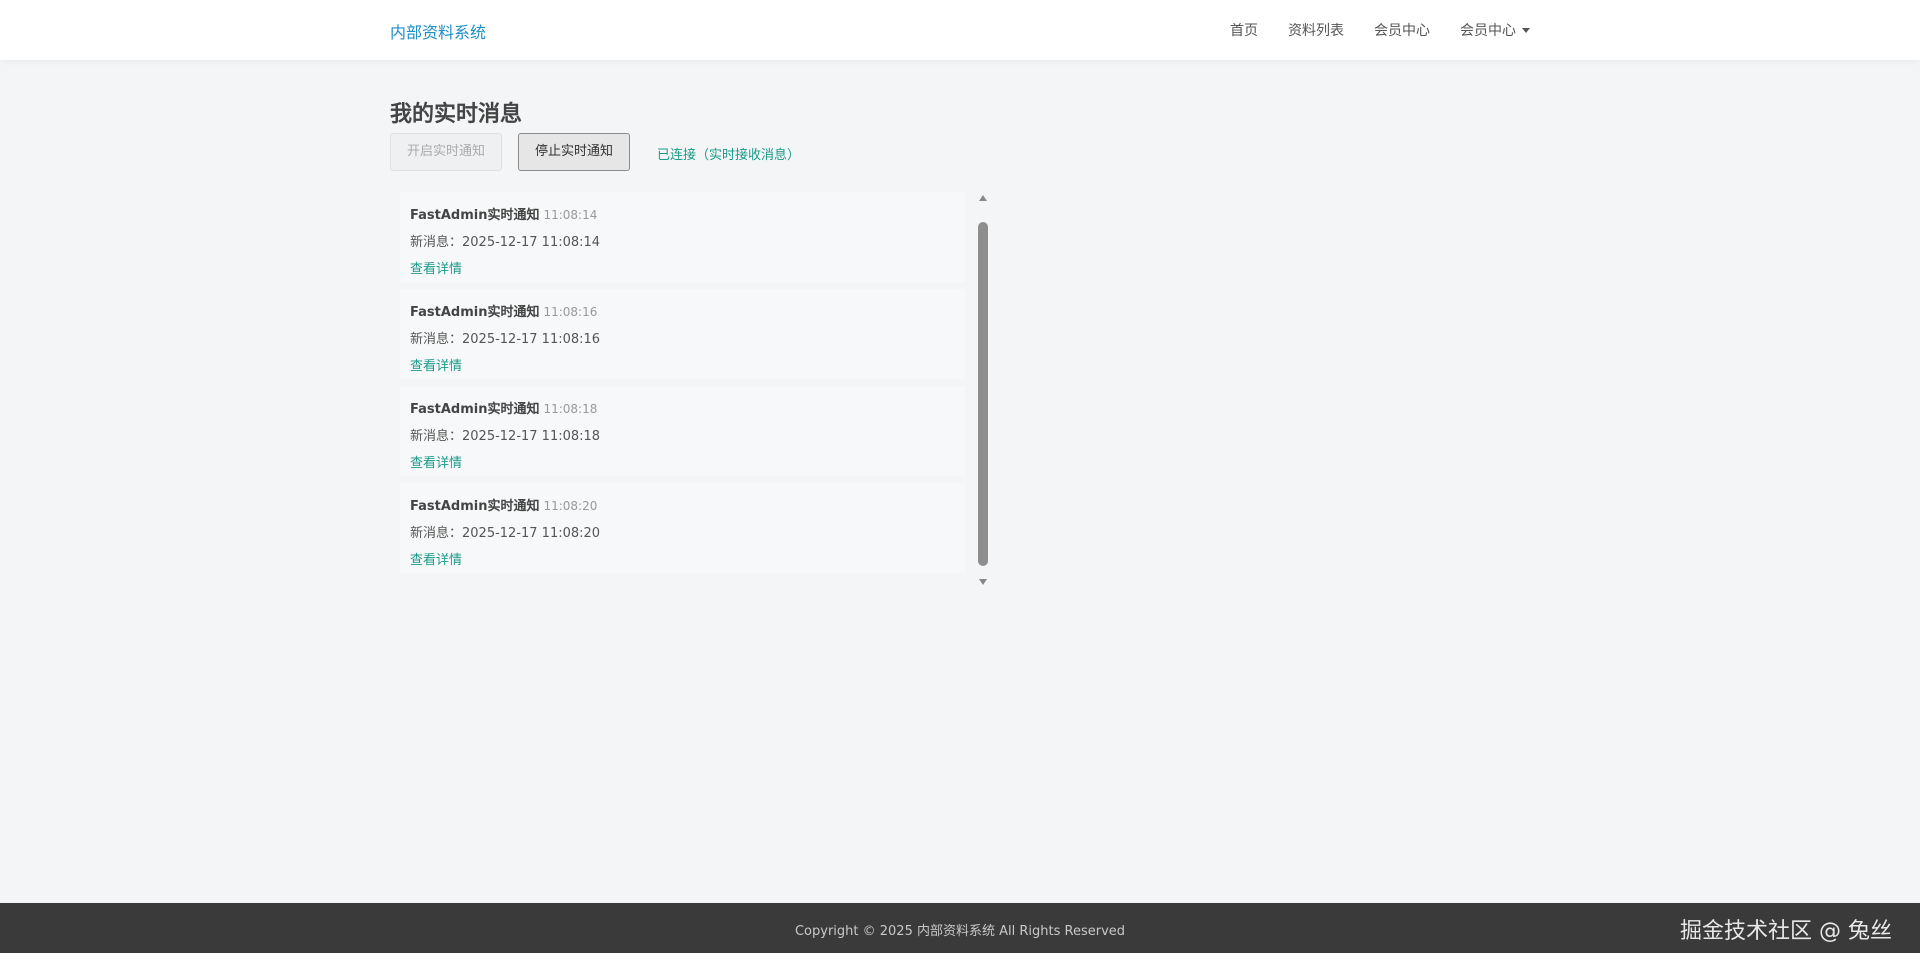  What do you see at coordinates (505, 533) in the screenshot?
I see `message-body: 新消息：2025-12-17 11:08:20` at bounding box center [505, 533].